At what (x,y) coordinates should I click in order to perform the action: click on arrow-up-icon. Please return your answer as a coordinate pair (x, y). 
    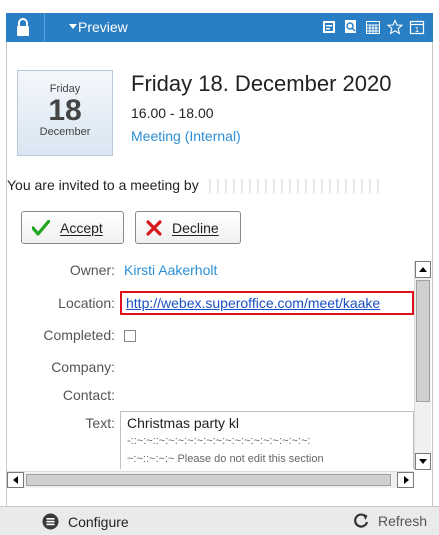
    Looking at the image, I should click on (423, 269).